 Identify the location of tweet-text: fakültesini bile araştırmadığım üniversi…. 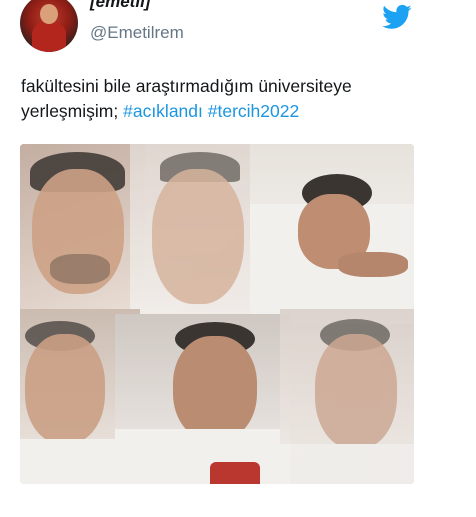
(231, 99).